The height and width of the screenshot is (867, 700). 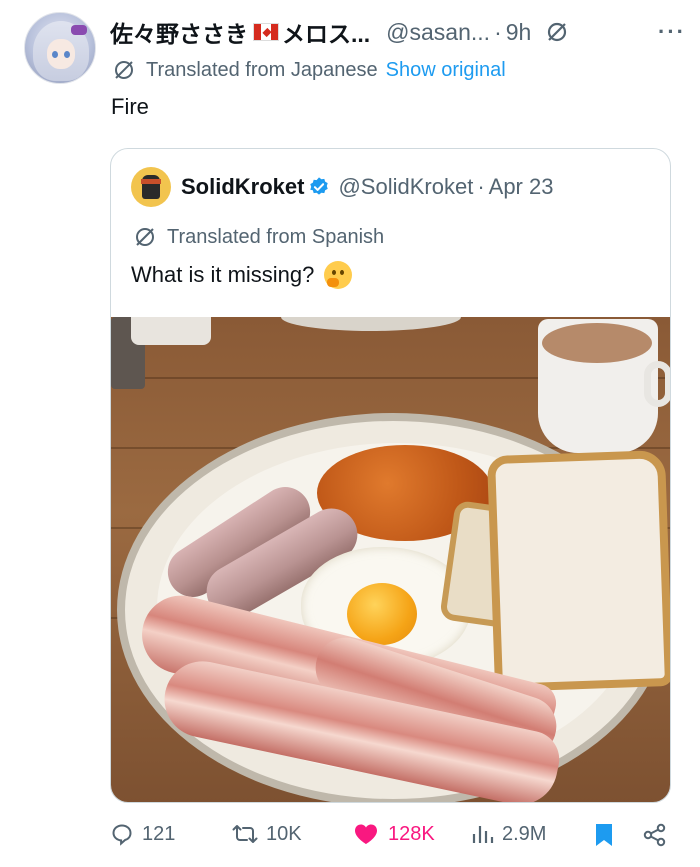 What do you see at coordinates (319, 186) in the screenshot?
I see `verified-icon` at bounding box center [319, 186].